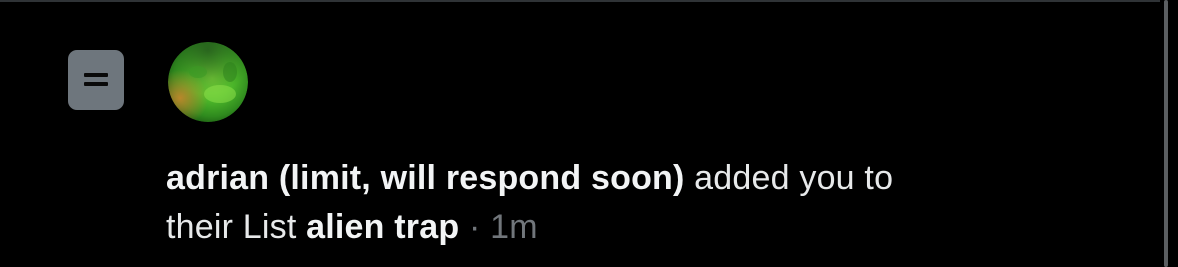 Image resolution: width=1178 pixels, height=267 pixels. Describe the element at coordinates (236, 227) in the screenshot. I see `action-text-continued: their List` at that location.